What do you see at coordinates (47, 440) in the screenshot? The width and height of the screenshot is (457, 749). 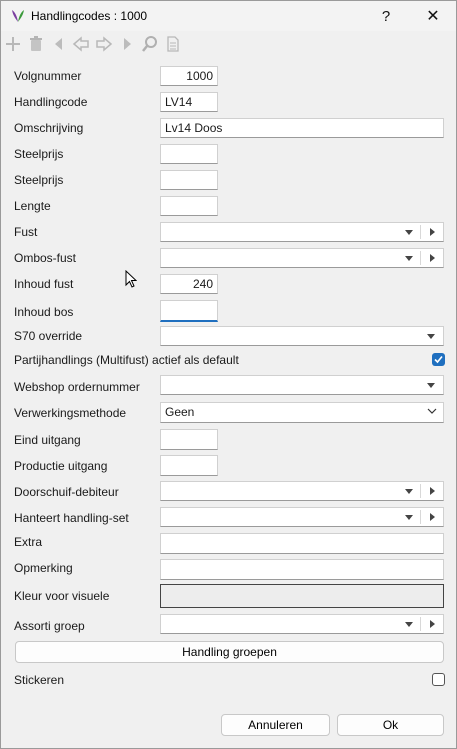 I see `eind-uitgang-label: Eind uitgang` at bounding box center [47, 440].